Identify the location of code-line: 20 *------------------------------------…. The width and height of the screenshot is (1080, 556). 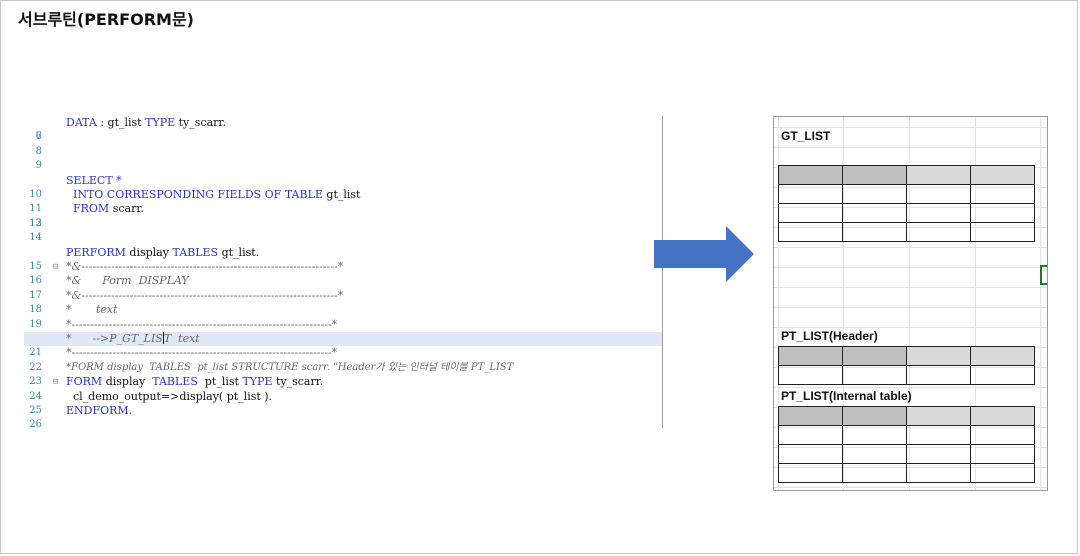
(343, 331).